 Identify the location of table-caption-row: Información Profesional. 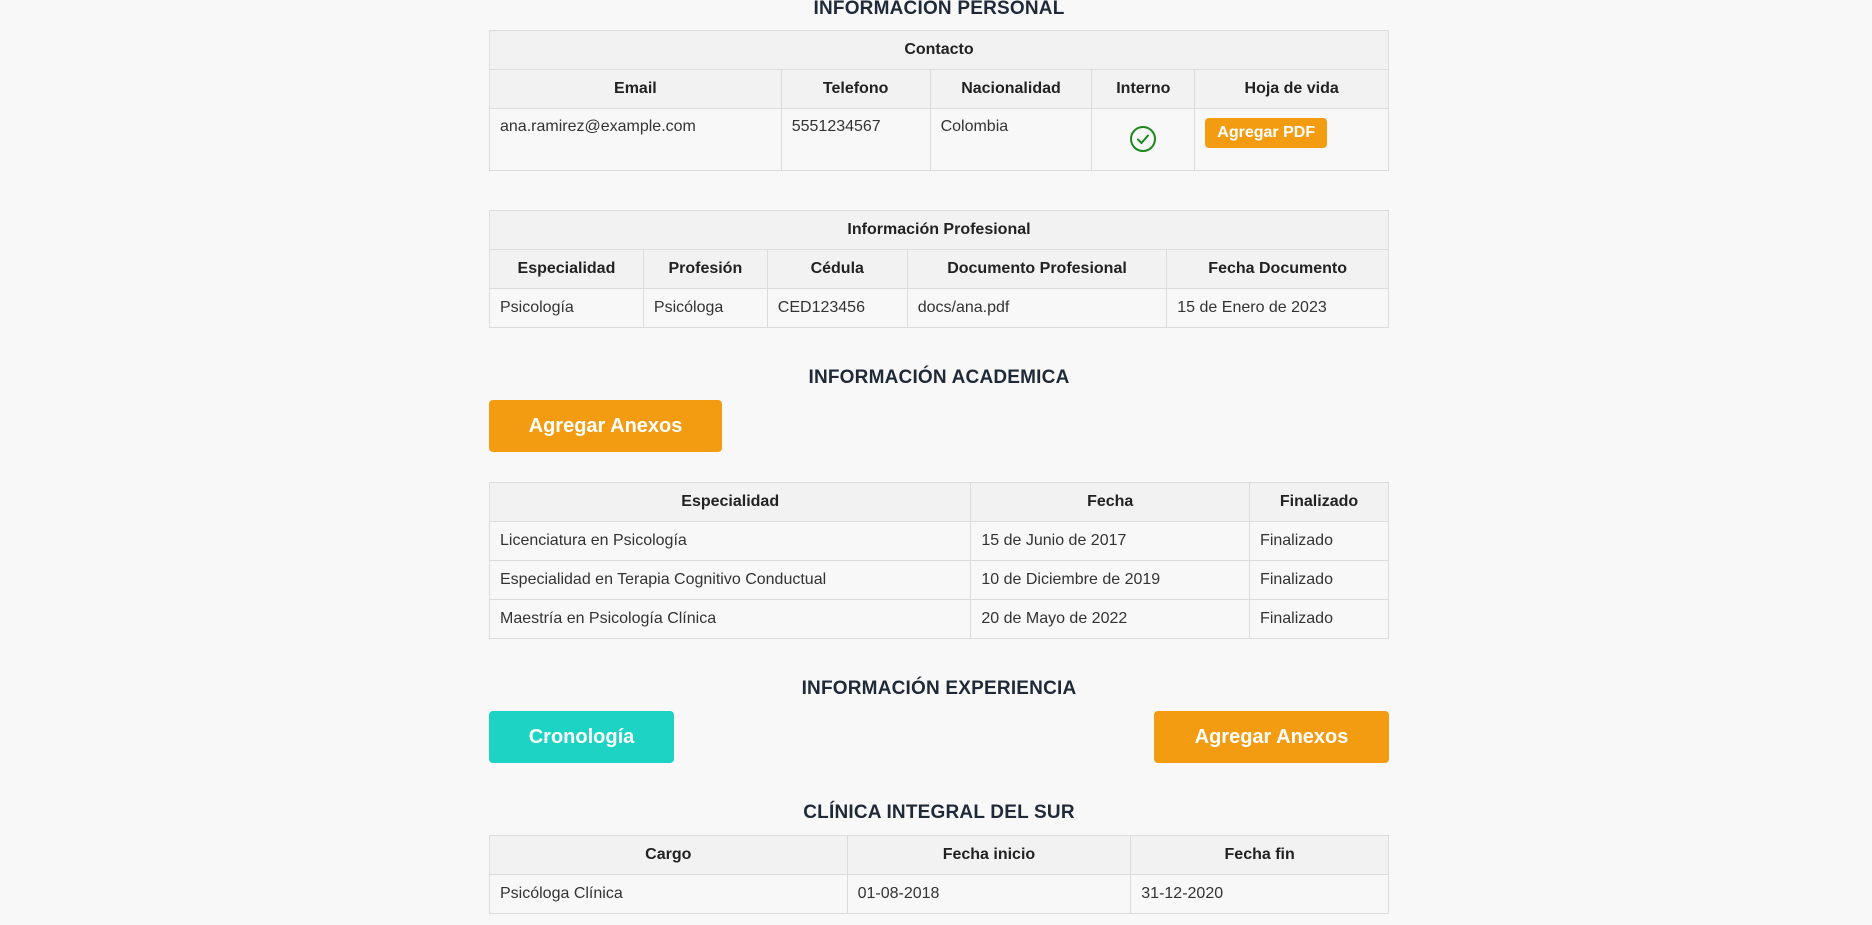
(939, 230).